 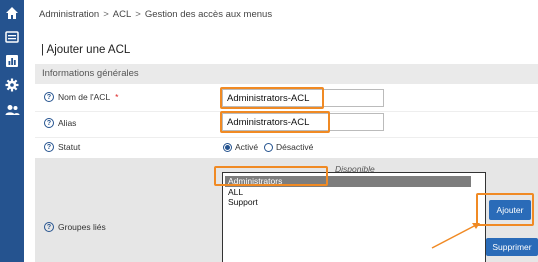 What do you see at coordinates (117, 97) in the screenshot?
I see `required-mark: *` at bounding box center [117, 97].